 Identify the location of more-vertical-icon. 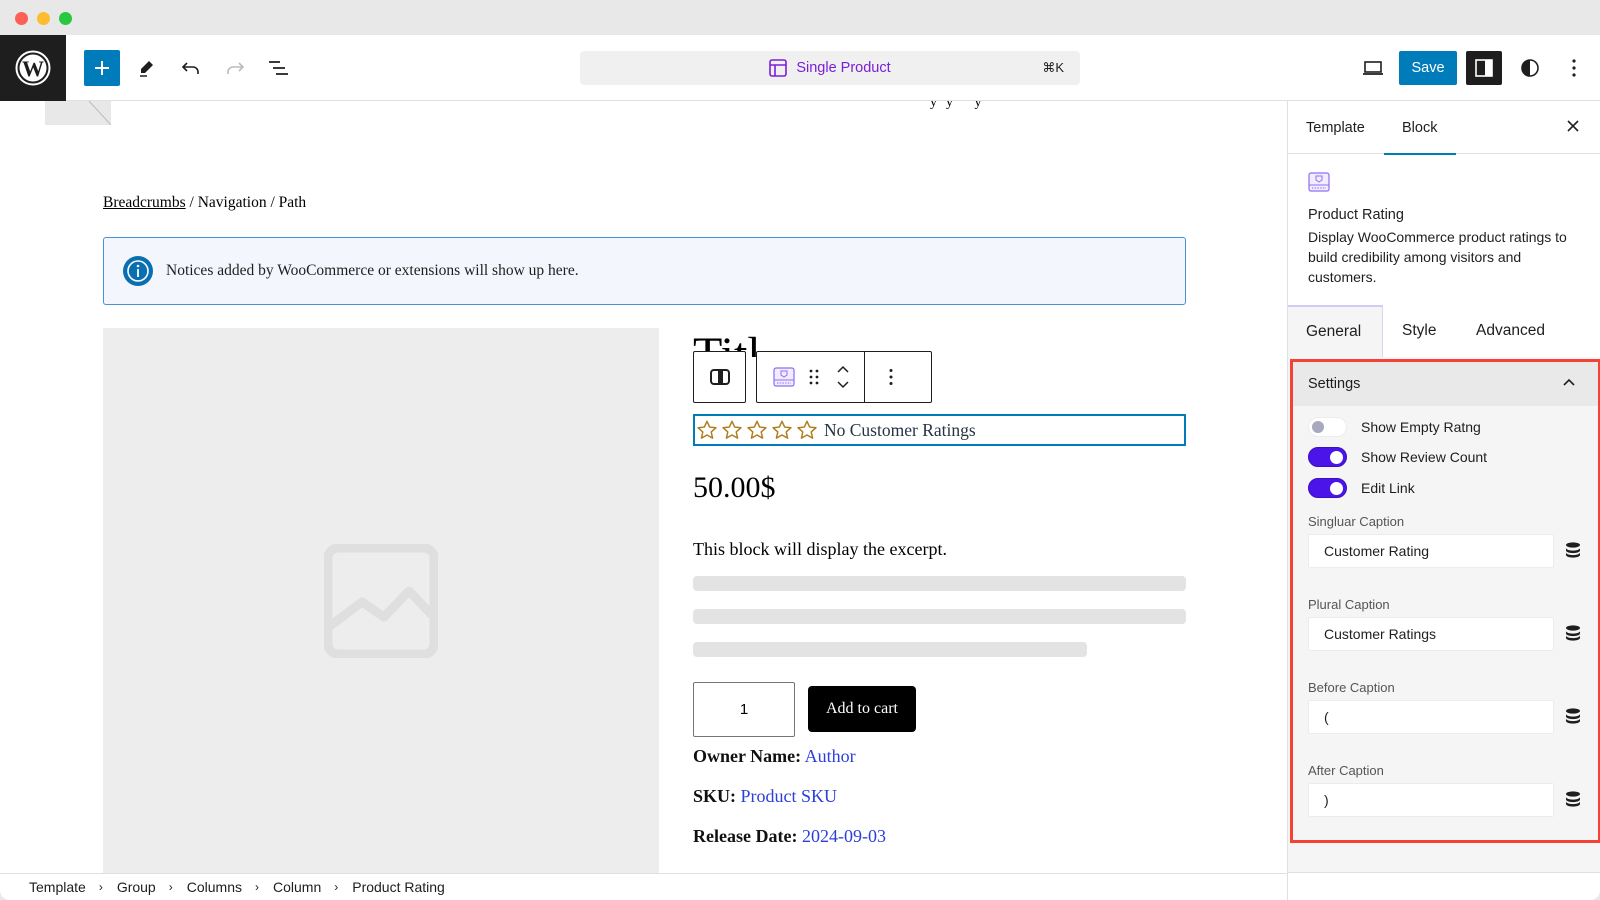
(891, 377).